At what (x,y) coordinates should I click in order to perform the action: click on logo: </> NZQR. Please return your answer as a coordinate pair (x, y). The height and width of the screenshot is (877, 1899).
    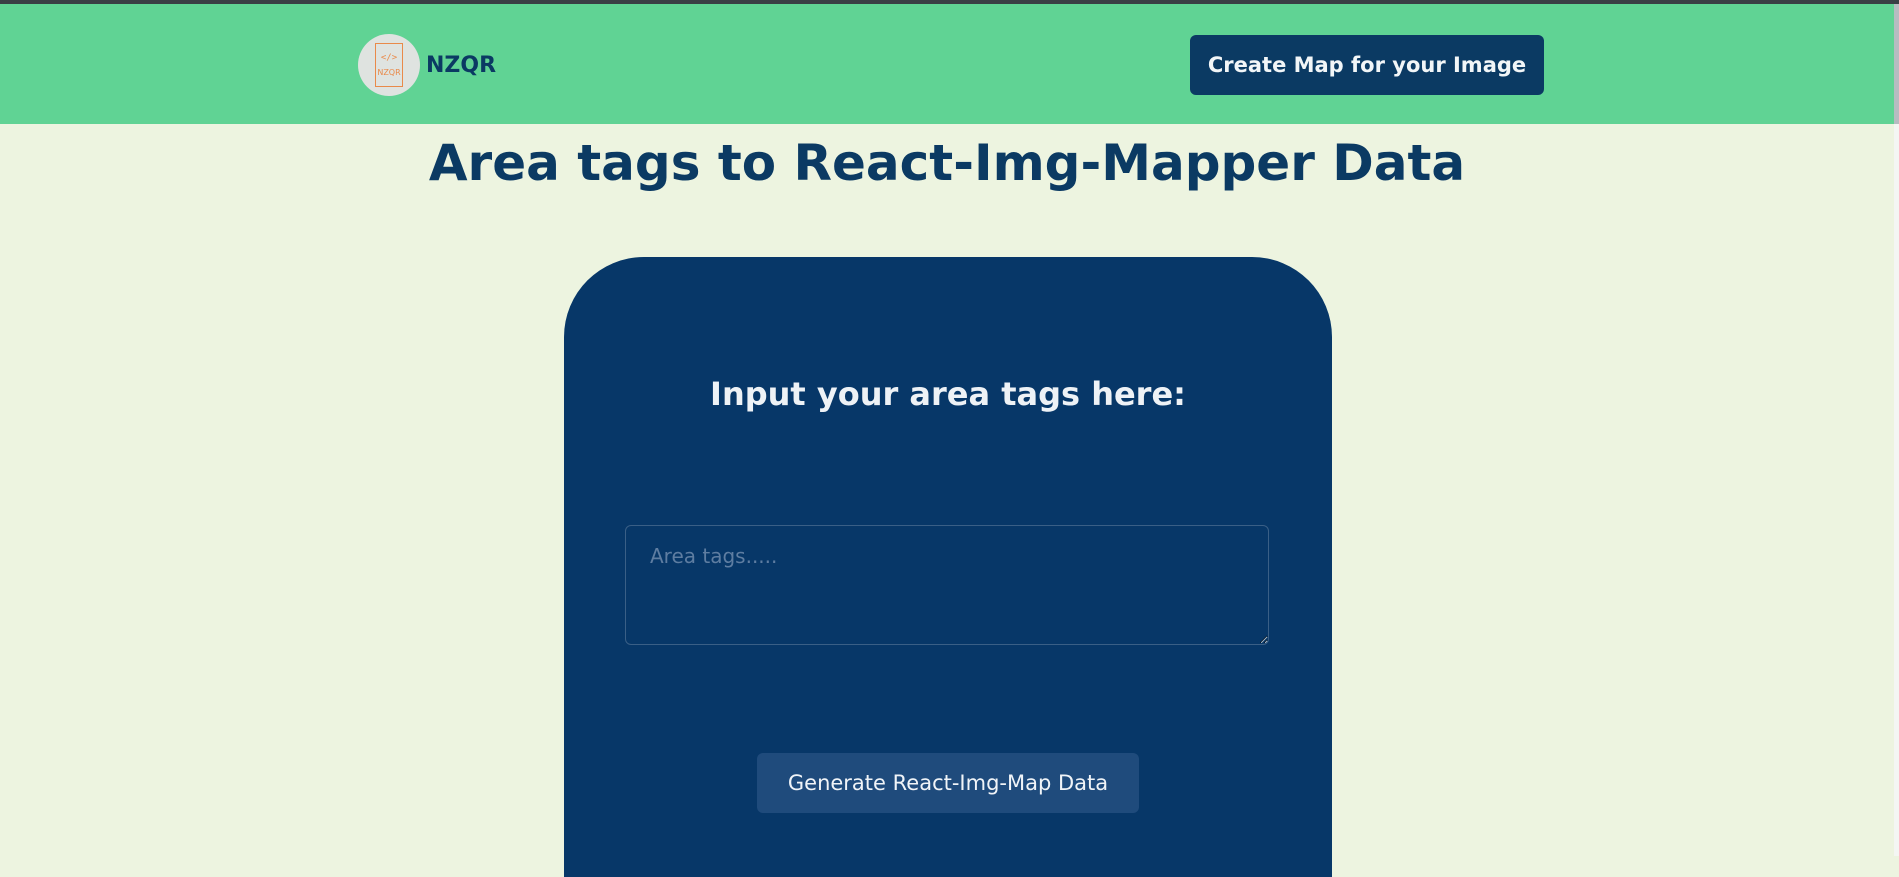
    Looking at the image, I should click on (389, 65).